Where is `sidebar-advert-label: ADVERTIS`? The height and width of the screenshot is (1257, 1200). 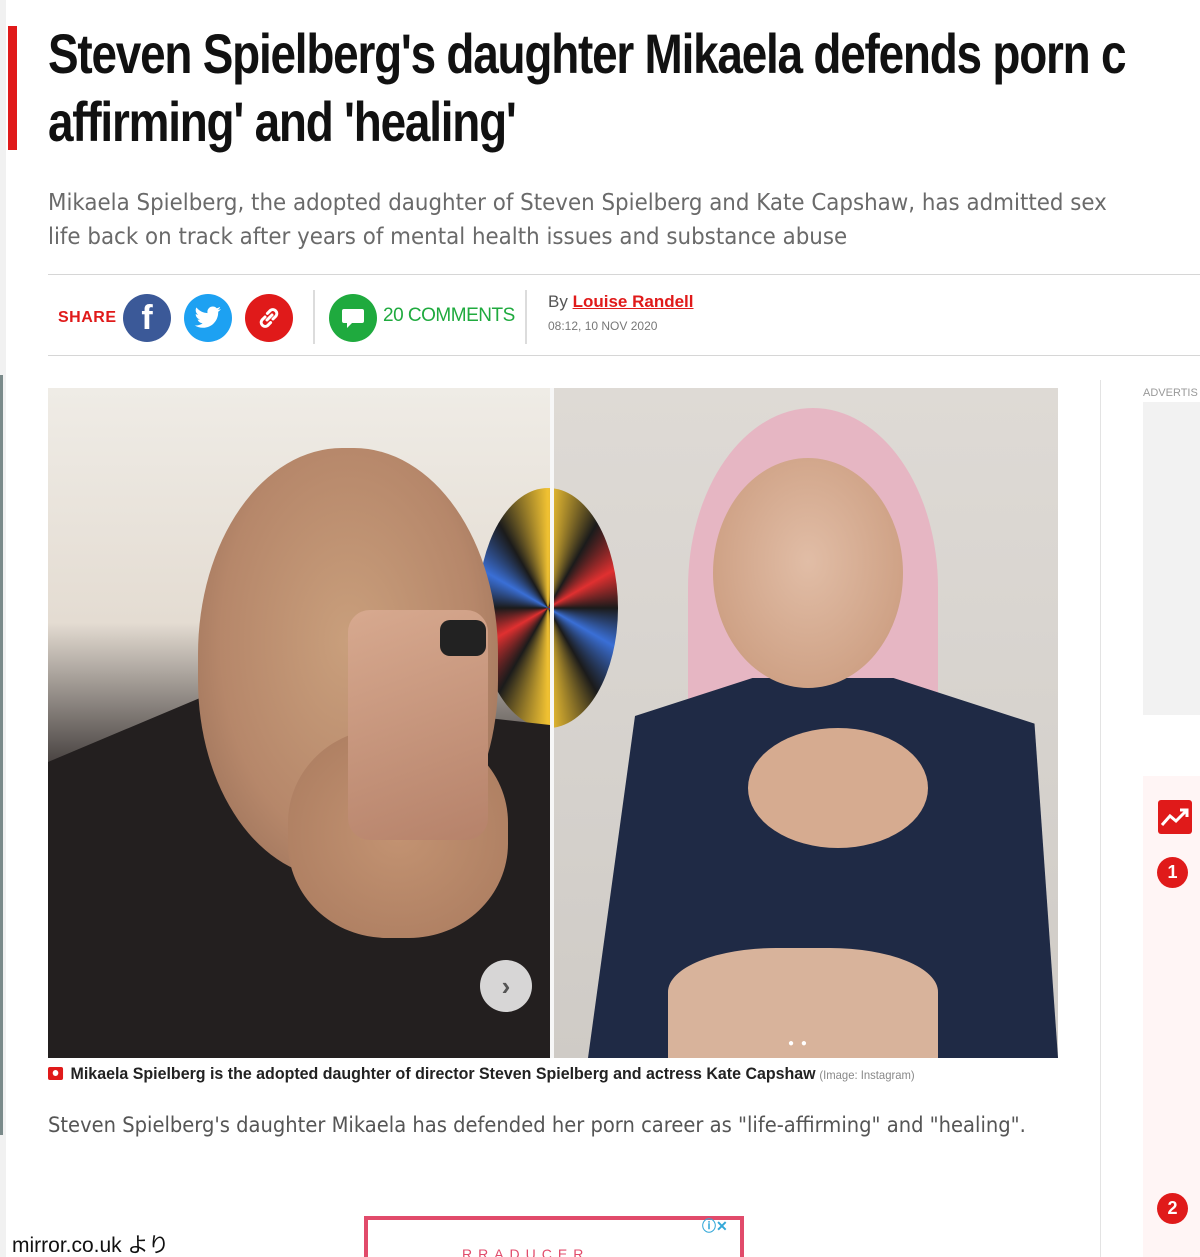 sidebar-advert-label: ADVERTIS is located at coordinates (1170, 393).